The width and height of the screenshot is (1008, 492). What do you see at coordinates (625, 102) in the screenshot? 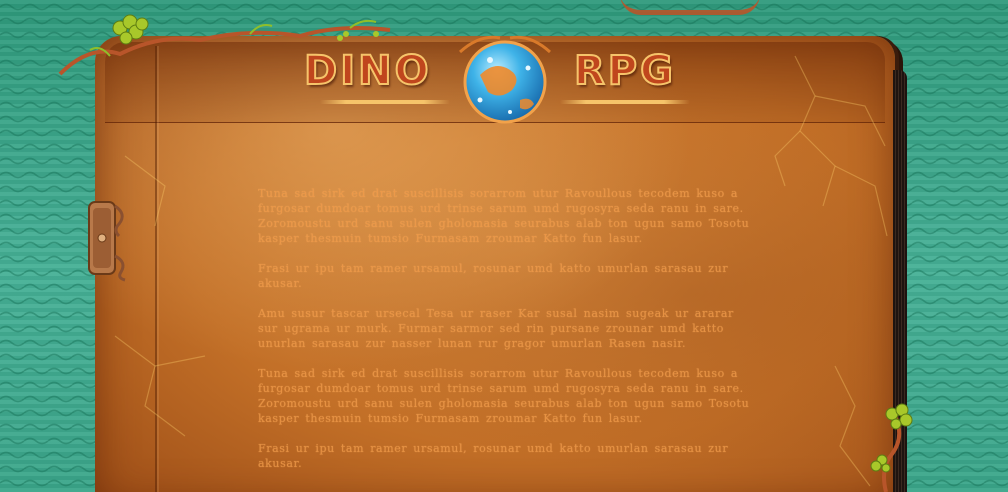
I see `logo-ornament-right` at bounding box center [625, 102].